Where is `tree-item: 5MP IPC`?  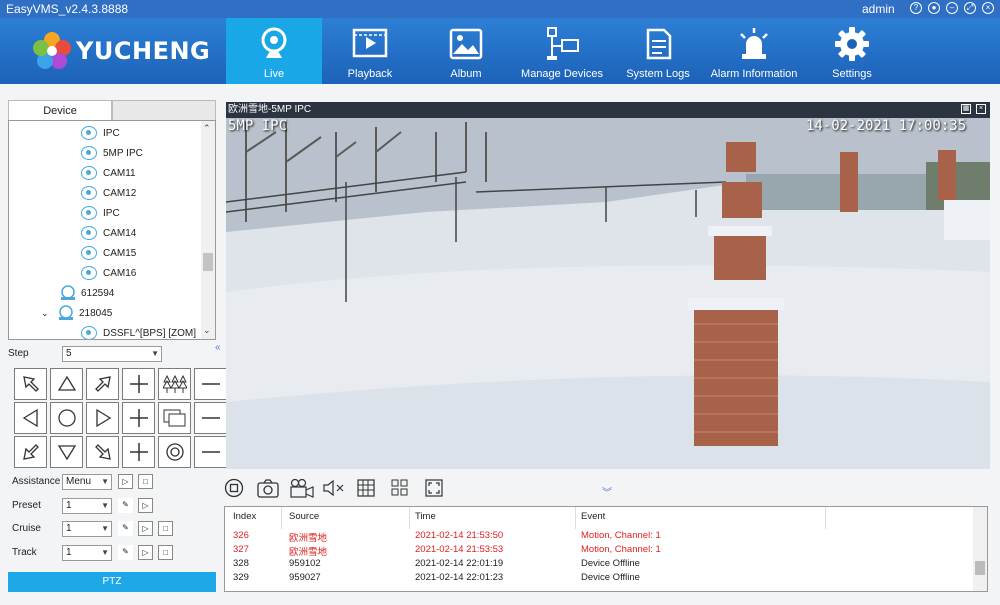
tree-item: 5MP IPC is located at coordinates (112, 153).